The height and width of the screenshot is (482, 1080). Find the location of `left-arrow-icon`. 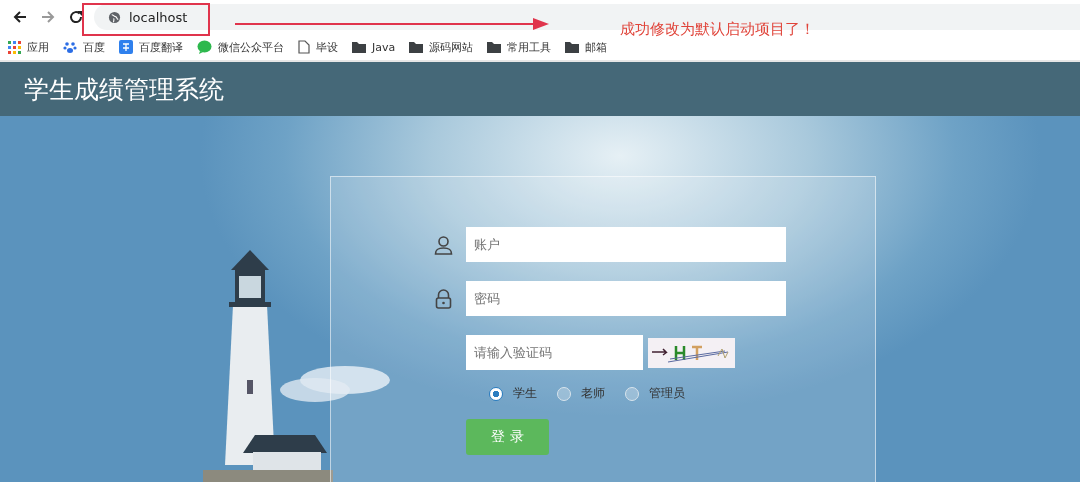

left-arrow-icon is located at coordinates (20, 17).